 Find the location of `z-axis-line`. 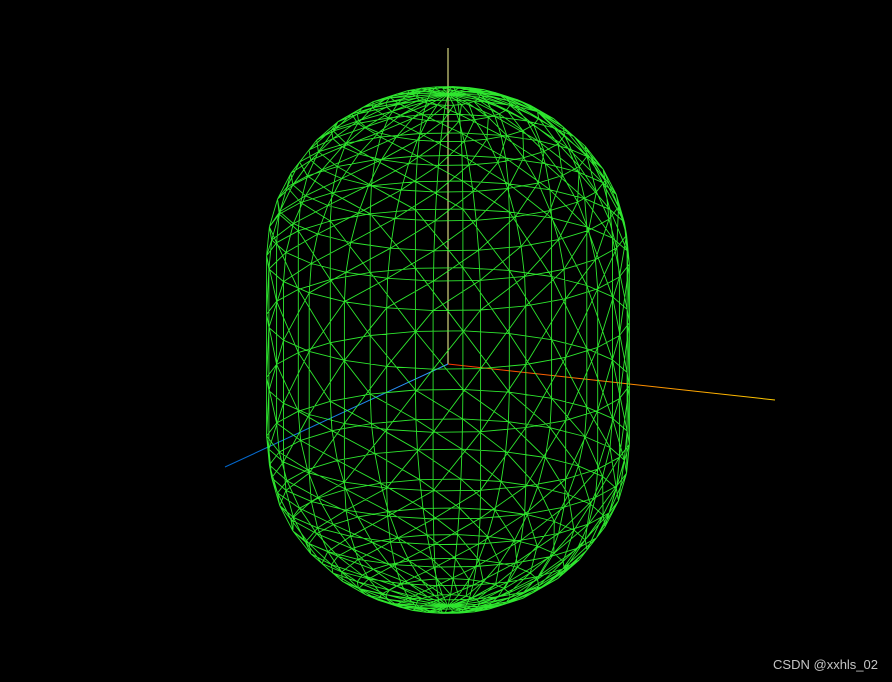

z-axis-line is located at coordinates (336, 415).